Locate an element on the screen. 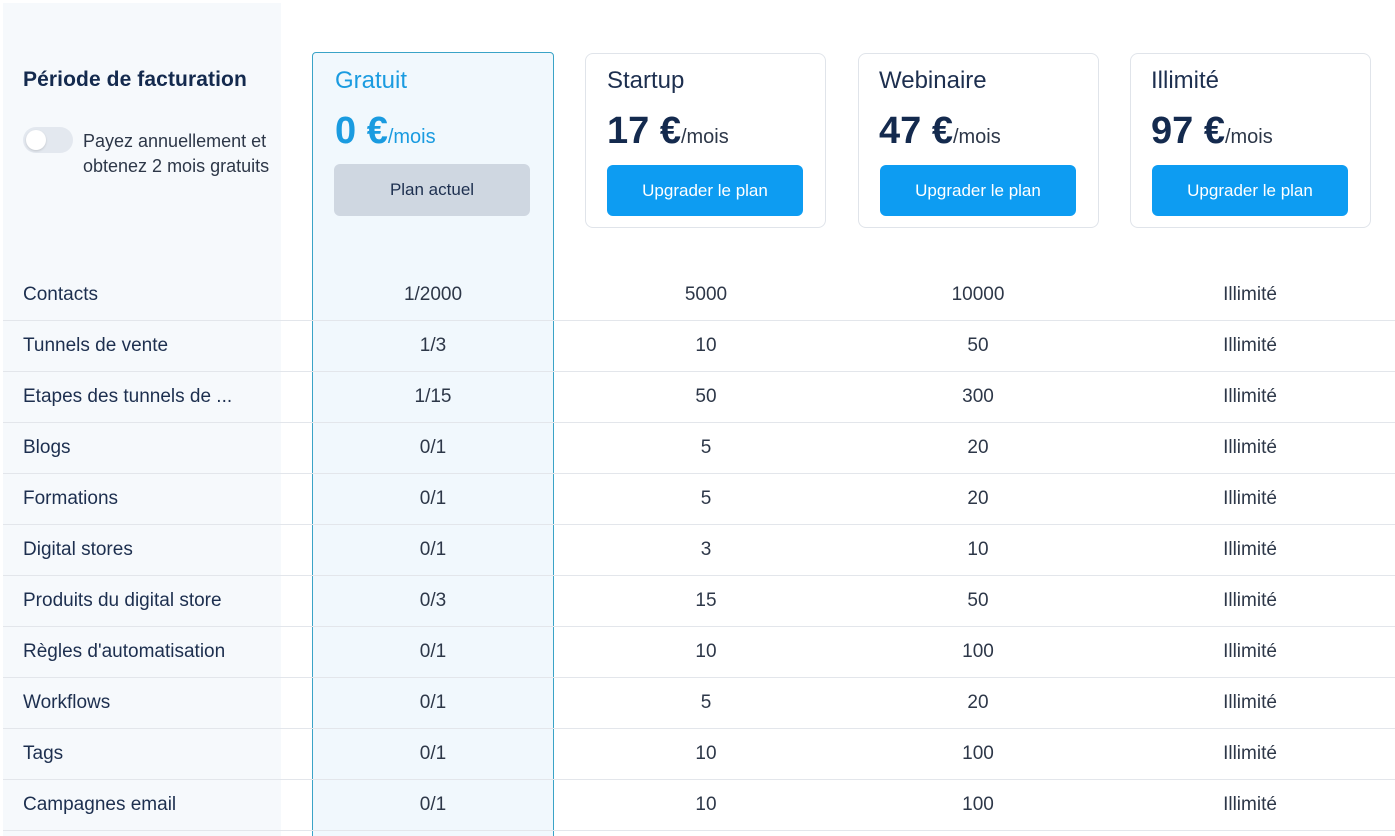 This screenshot has height=836, width=1395. feature-label: Workflows is located at coordinates (67, 702).